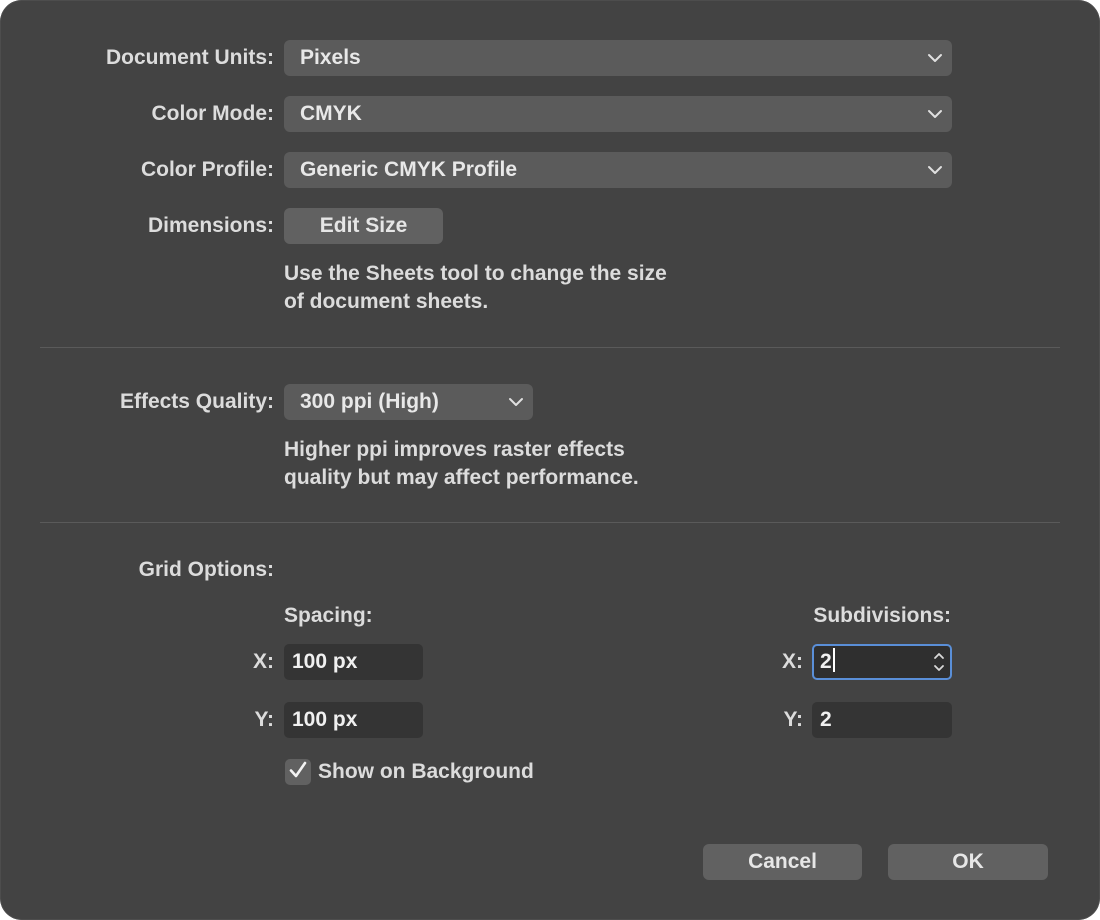 This screenshot has height=920, width=1100. Describe the element at coordinates (363, 226) in the screenshot. I see `edit-size-button: Edit Size` at that location.